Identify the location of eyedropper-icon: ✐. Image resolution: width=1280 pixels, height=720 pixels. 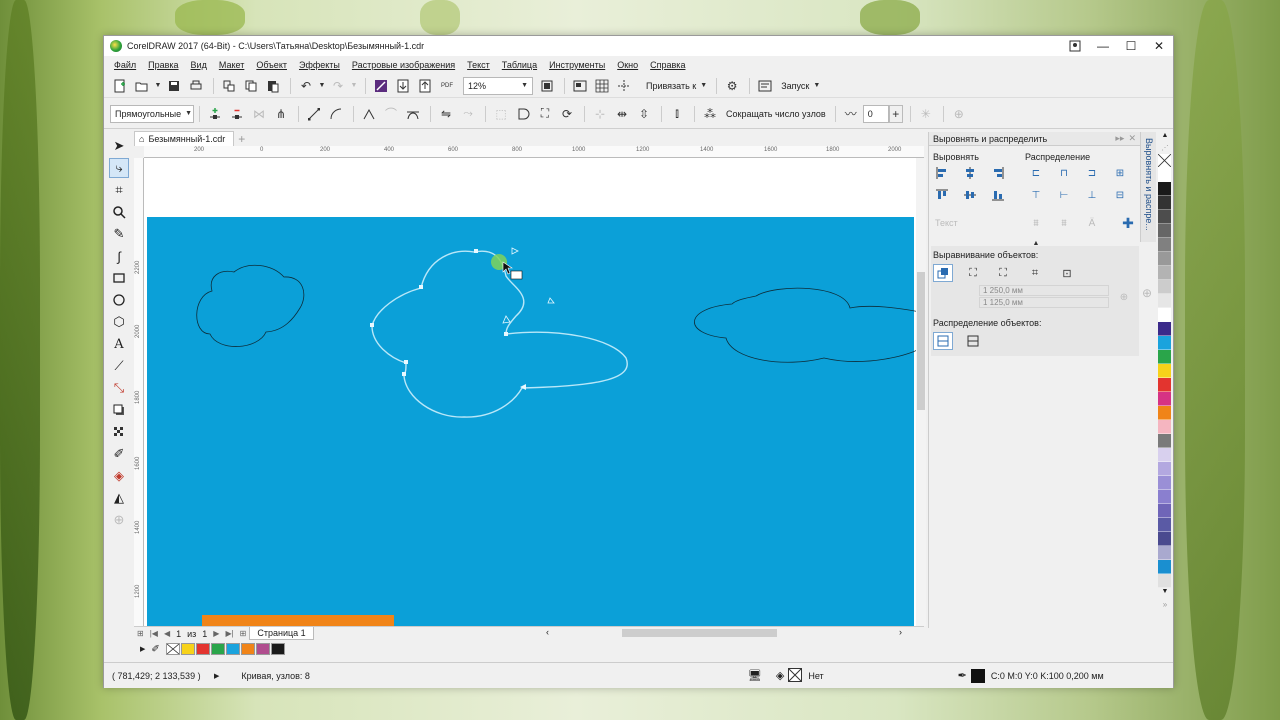
(155, 649).